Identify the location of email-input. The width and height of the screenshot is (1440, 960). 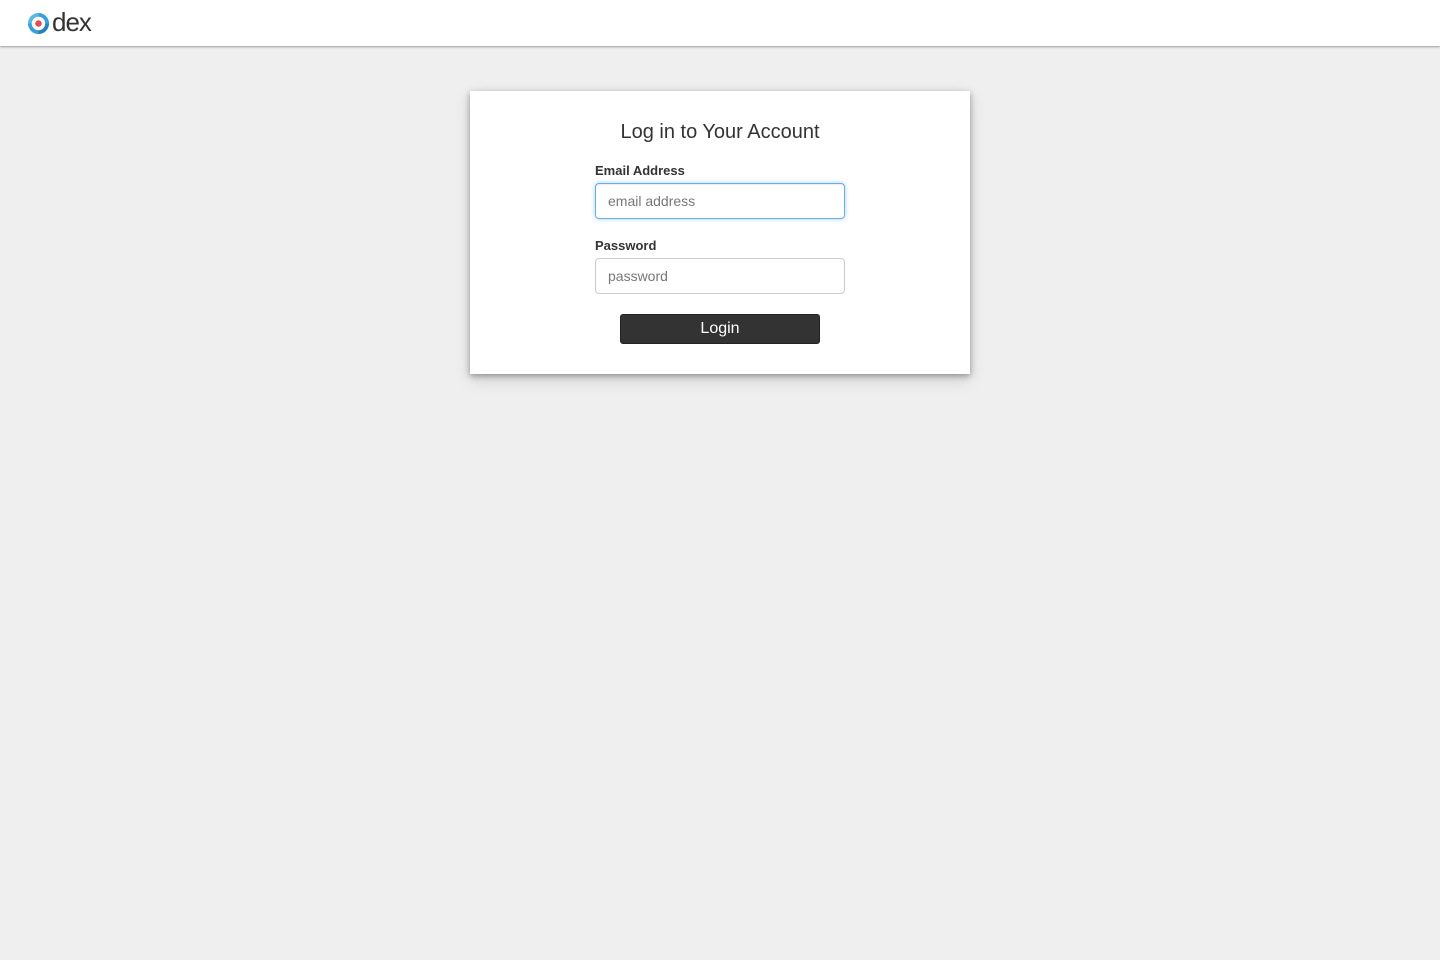
(720, 201).